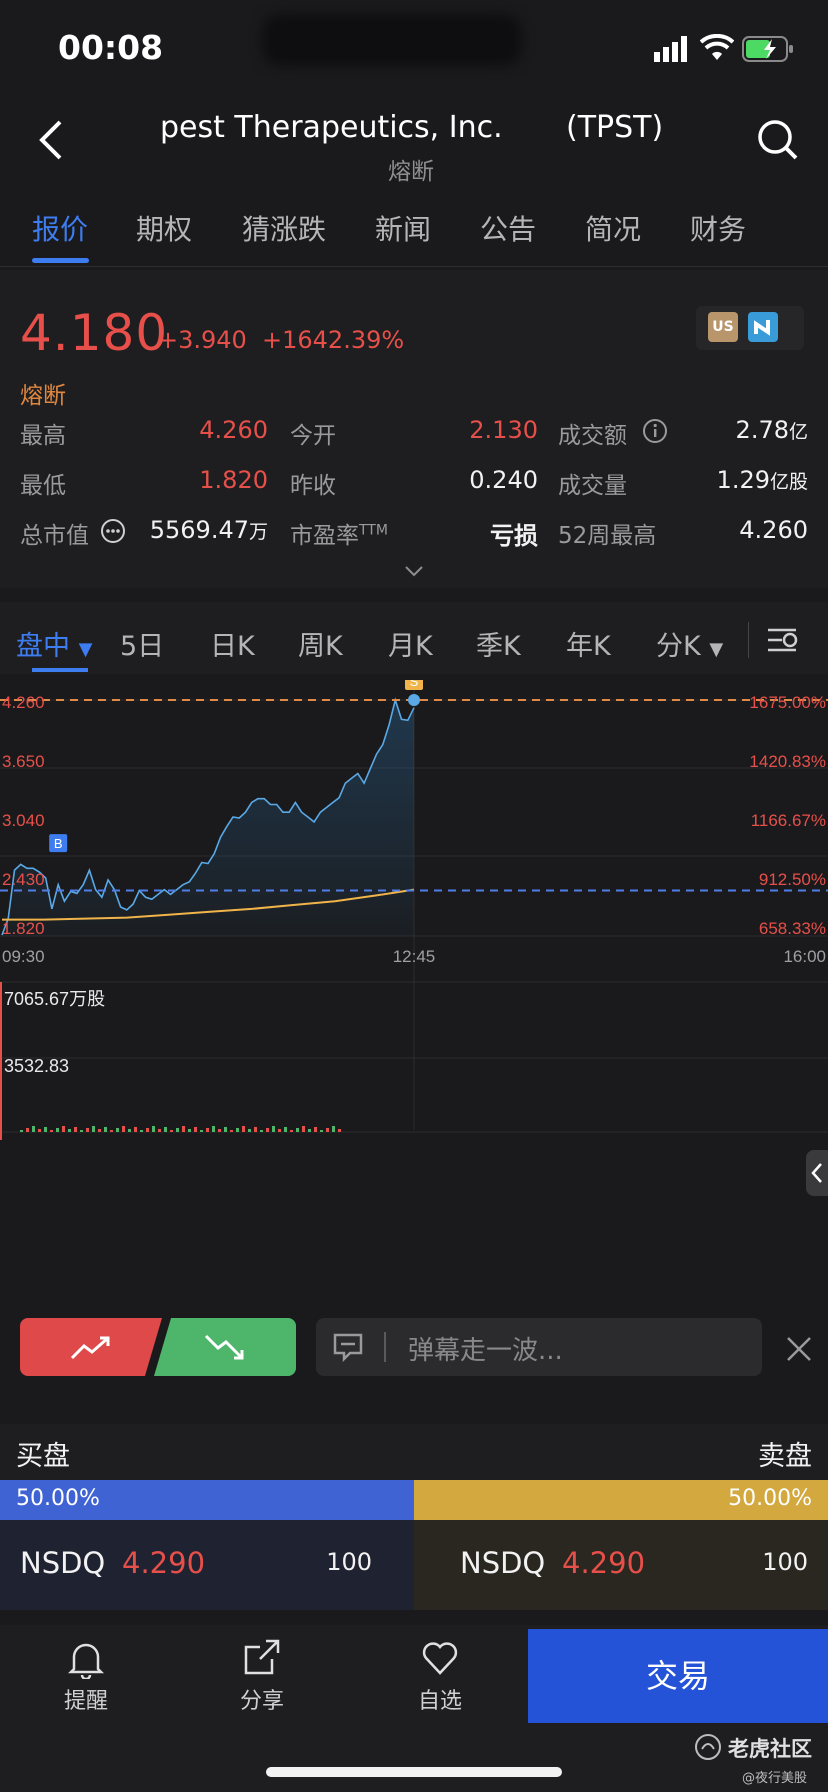 The image size is (828, 1792). I want to click on x-tick: 09:30, so click(23, 956).